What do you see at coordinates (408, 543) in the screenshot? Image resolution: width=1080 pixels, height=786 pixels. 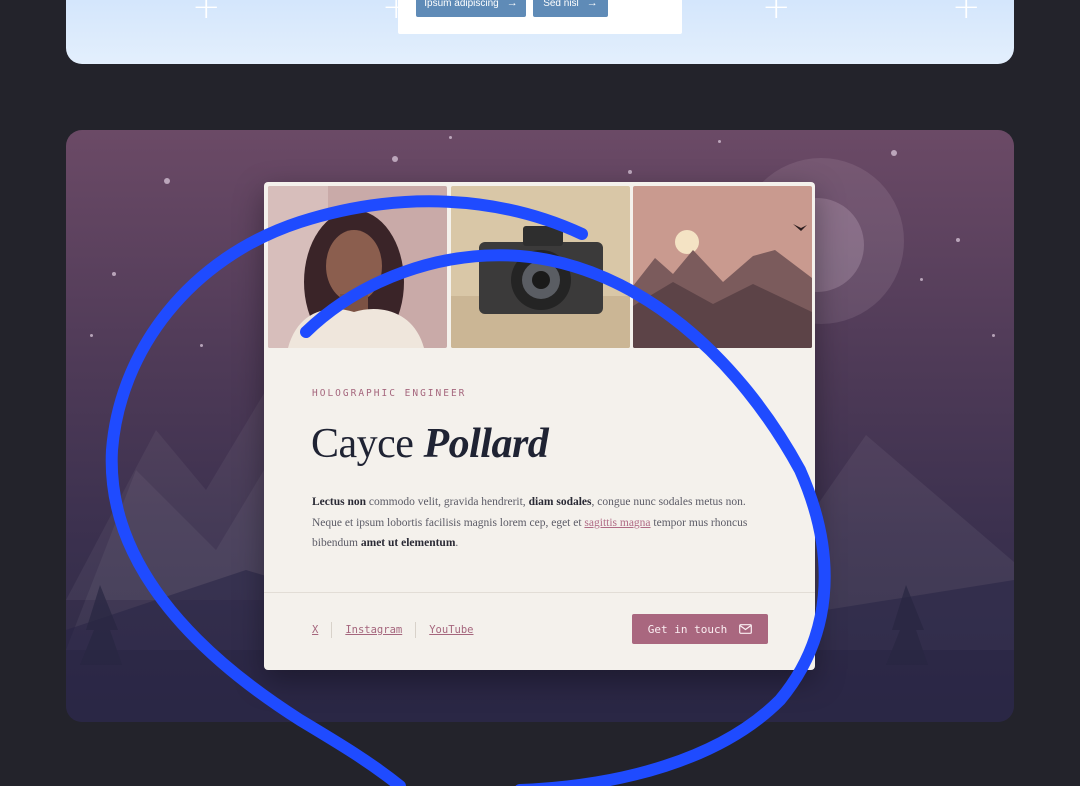 I see `bio-bold: amet ut elementum` at bounding box center [408, 543].